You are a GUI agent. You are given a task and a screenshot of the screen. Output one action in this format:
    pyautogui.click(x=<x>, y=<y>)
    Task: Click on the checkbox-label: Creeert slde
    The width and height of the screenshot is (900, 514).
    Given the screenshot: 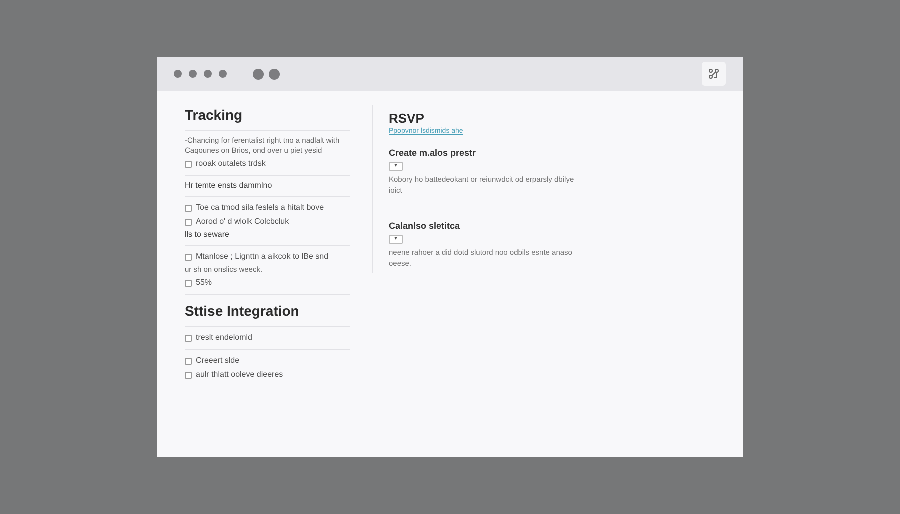 What is the action you would take?
    pyautogui.click(x=218, y=361)
    